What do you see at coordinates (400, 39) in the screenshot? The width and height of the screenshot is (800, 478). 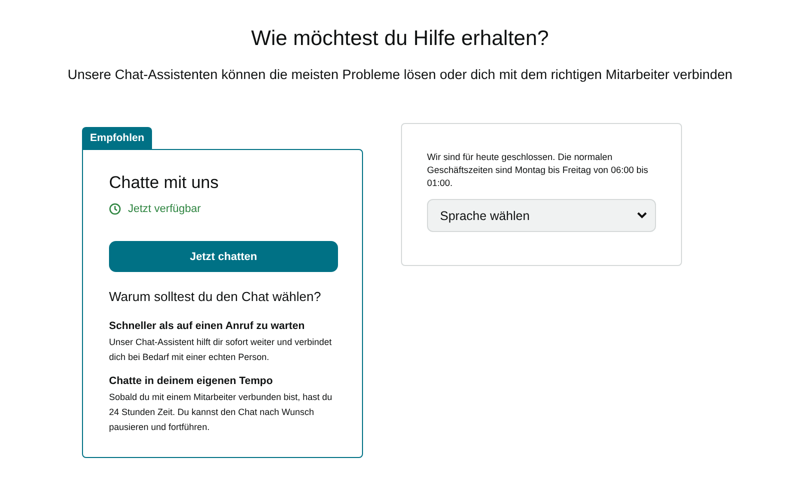 I see `page-title: Wie möchtest du Hilfe erhalten?` at bounding box center [400, 39].